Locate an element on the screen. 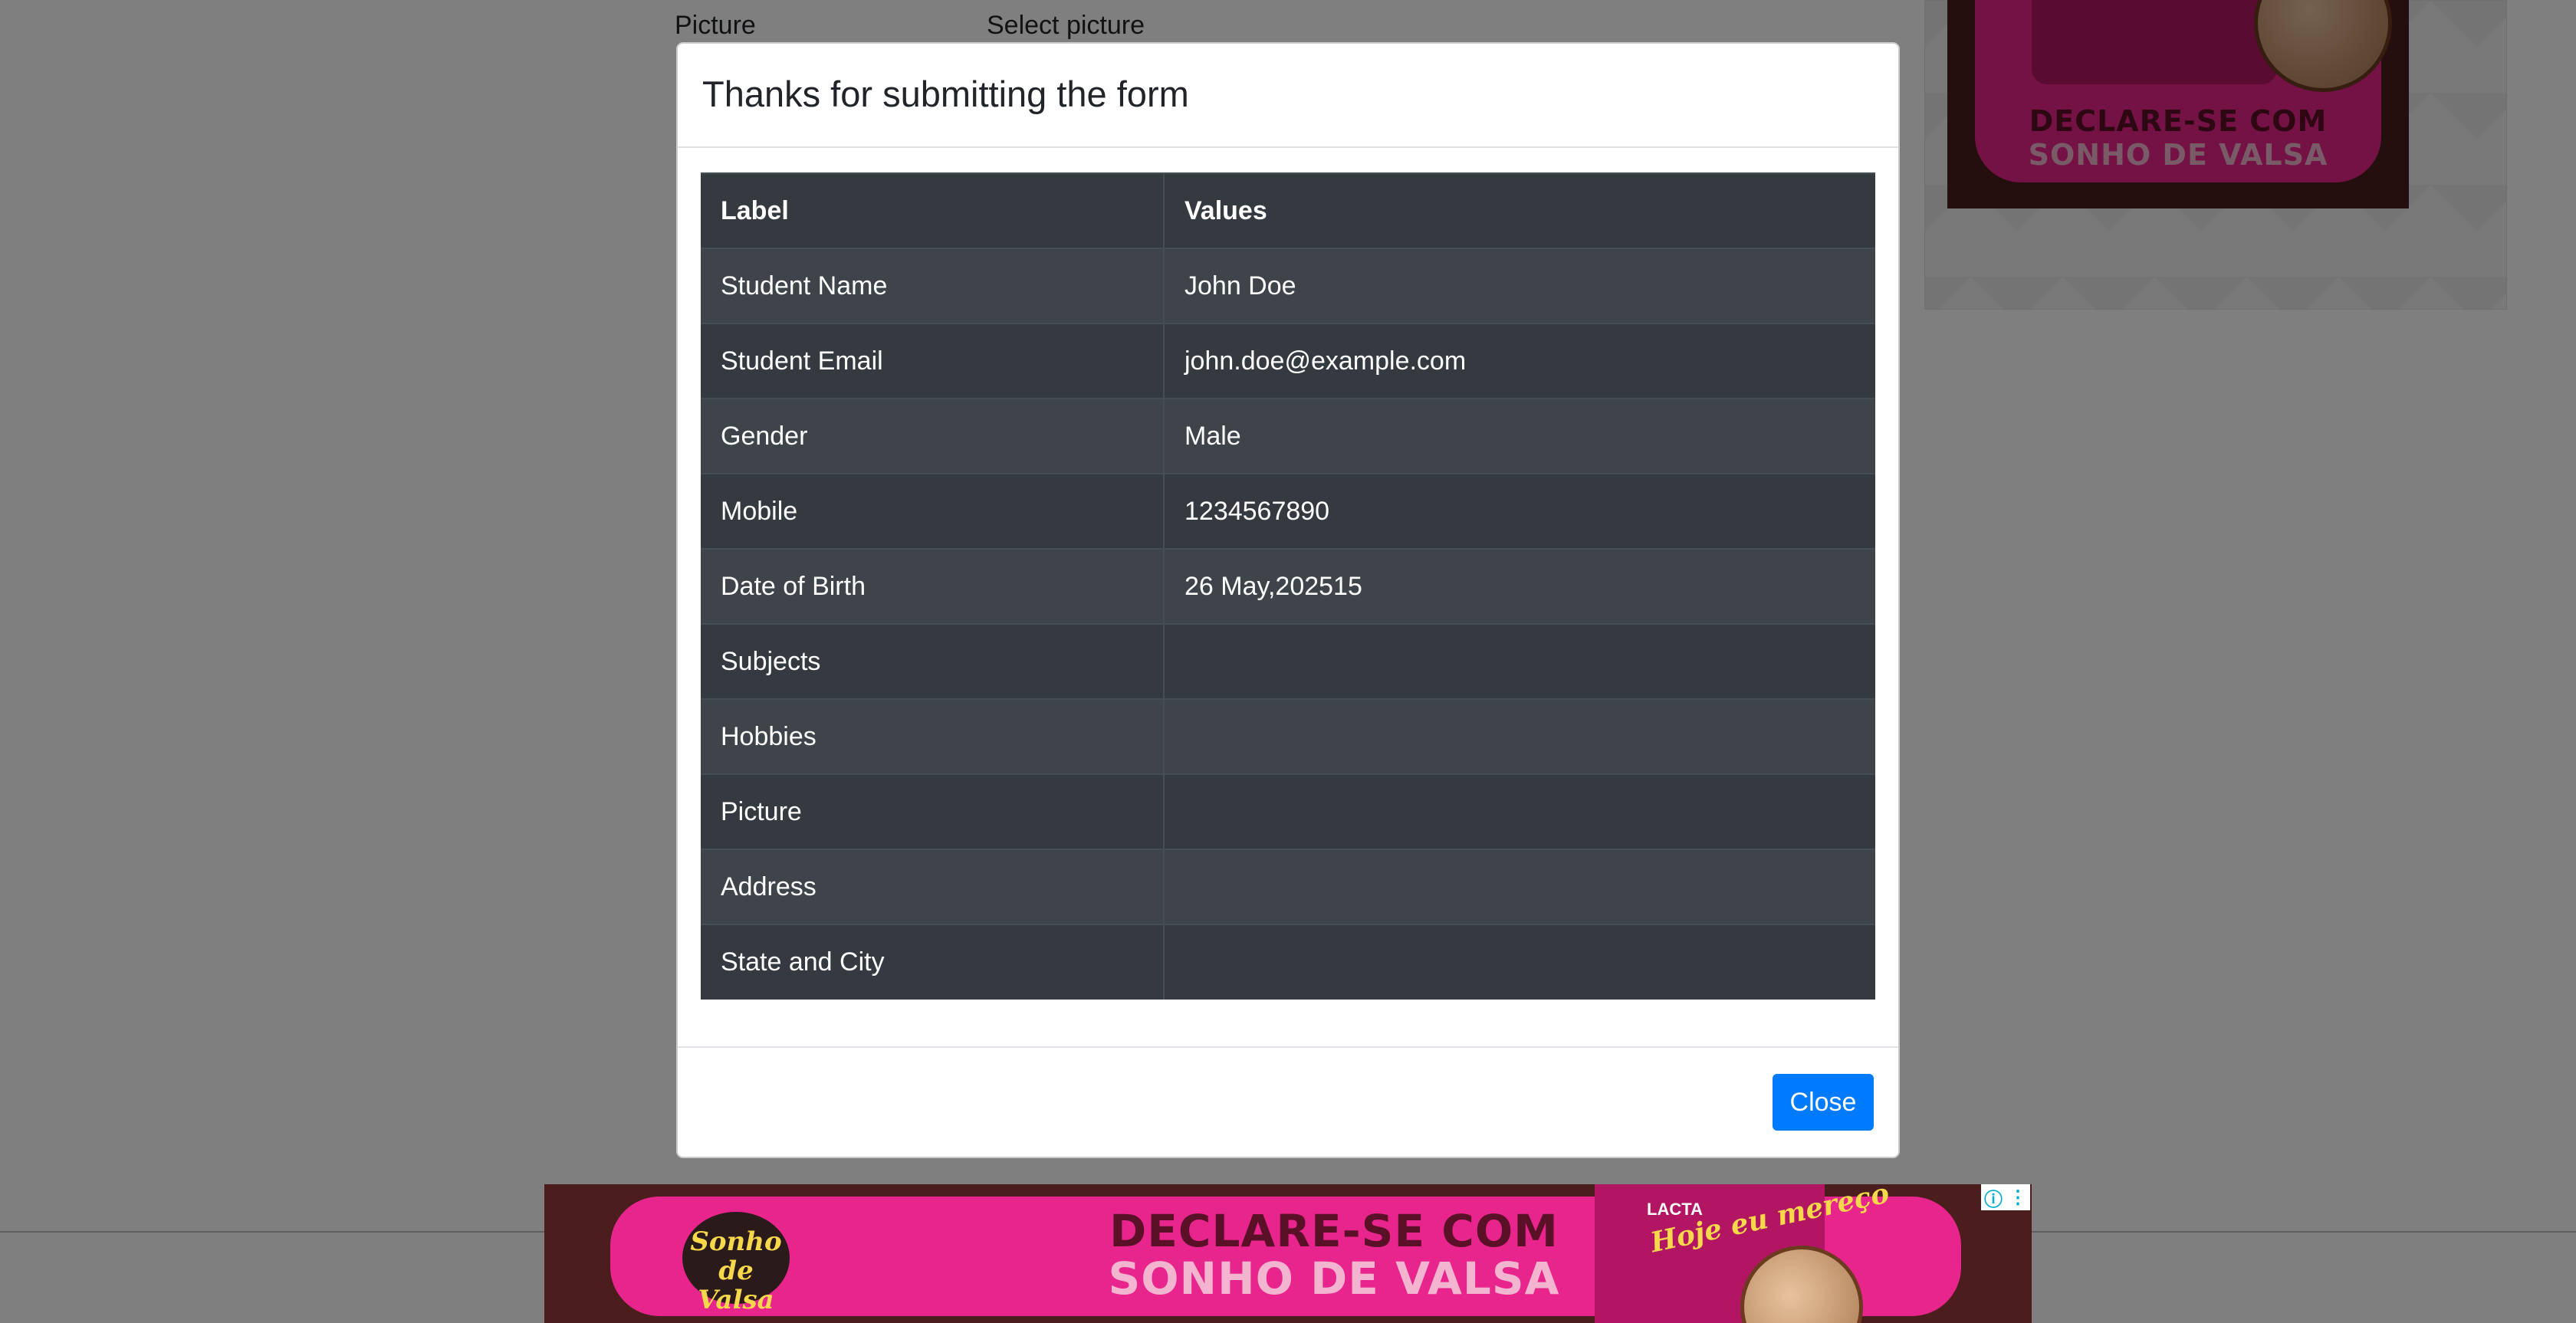  table-row: Mobile 1234567890 is located at coordinates (1288, 511).